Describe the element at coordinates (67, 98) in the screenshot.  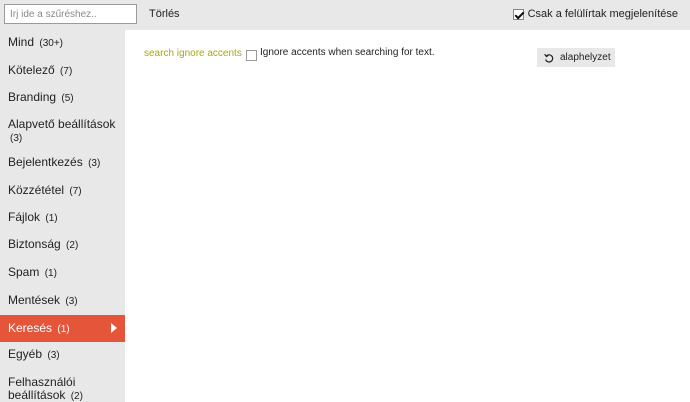
I see `sidebar-item-count: (5)` at that location.